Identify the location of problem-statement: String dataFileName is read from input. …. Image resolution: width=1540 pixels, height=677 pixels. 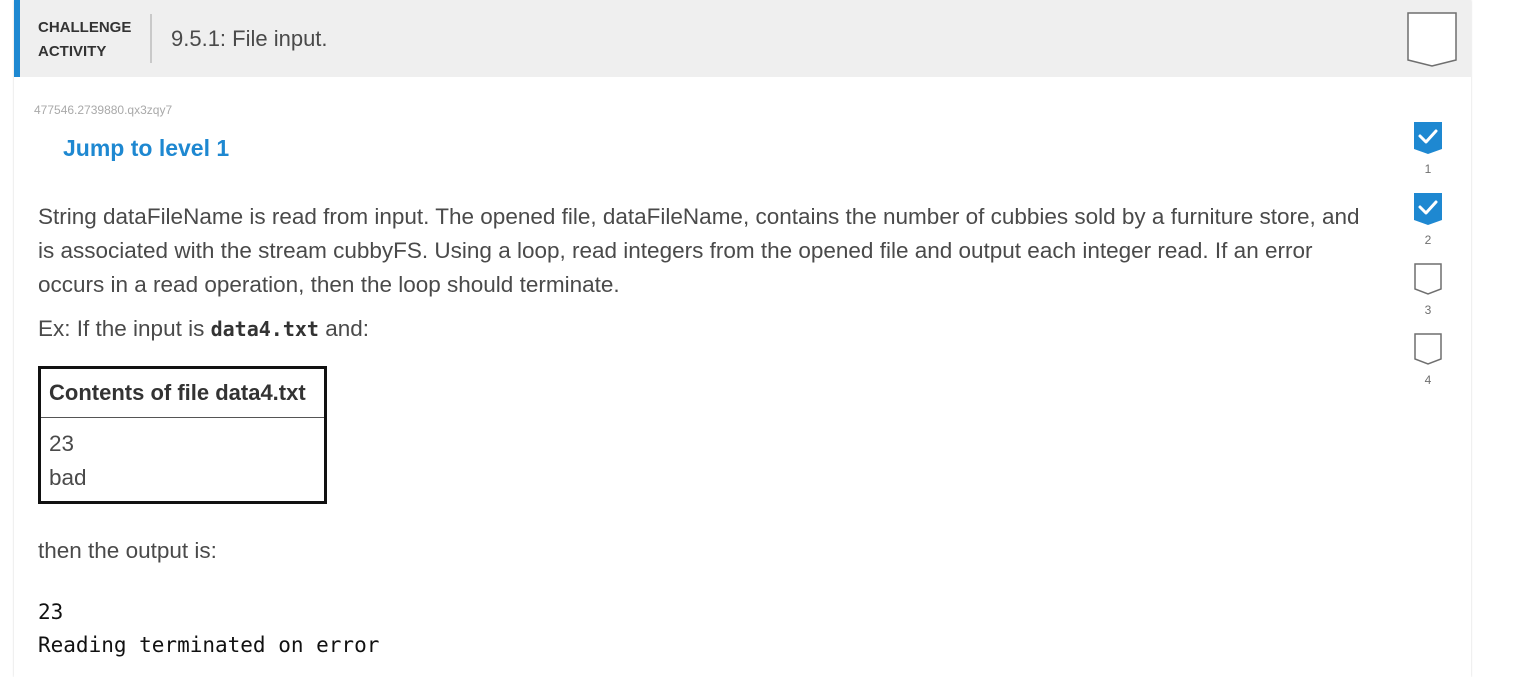
(699, 250).